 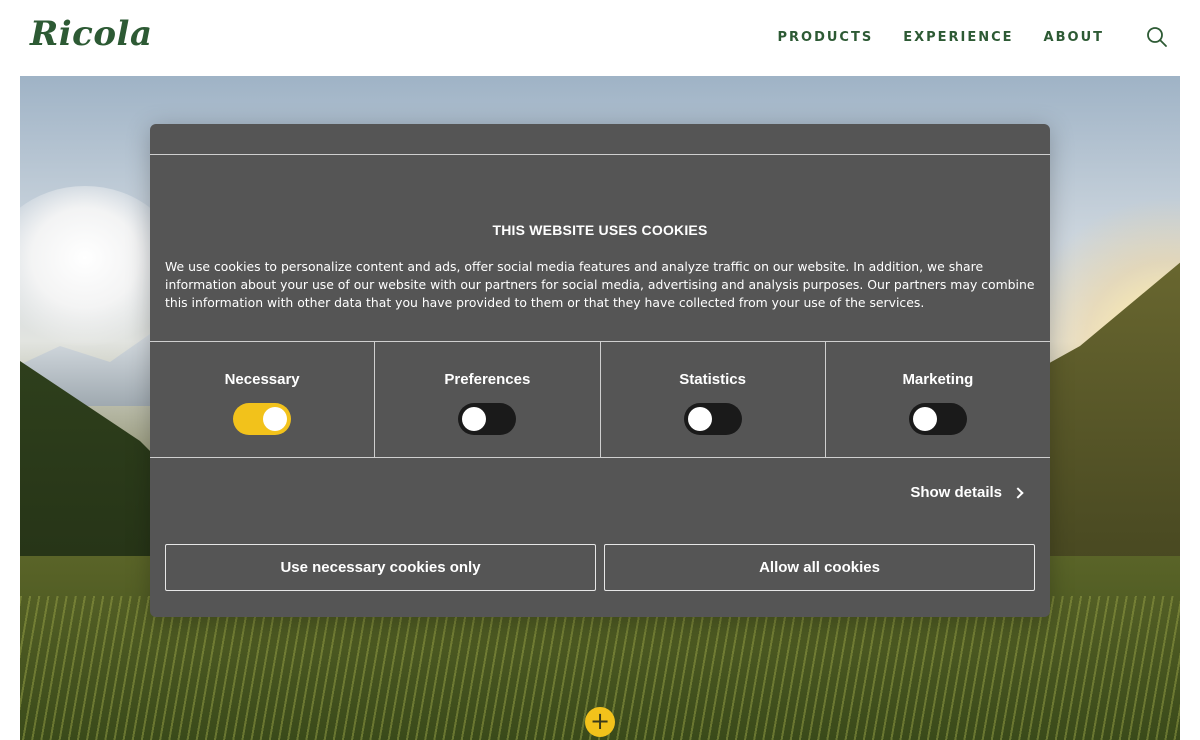 I want to click on category-preferences: Preferences, so click(x=488, y=399).